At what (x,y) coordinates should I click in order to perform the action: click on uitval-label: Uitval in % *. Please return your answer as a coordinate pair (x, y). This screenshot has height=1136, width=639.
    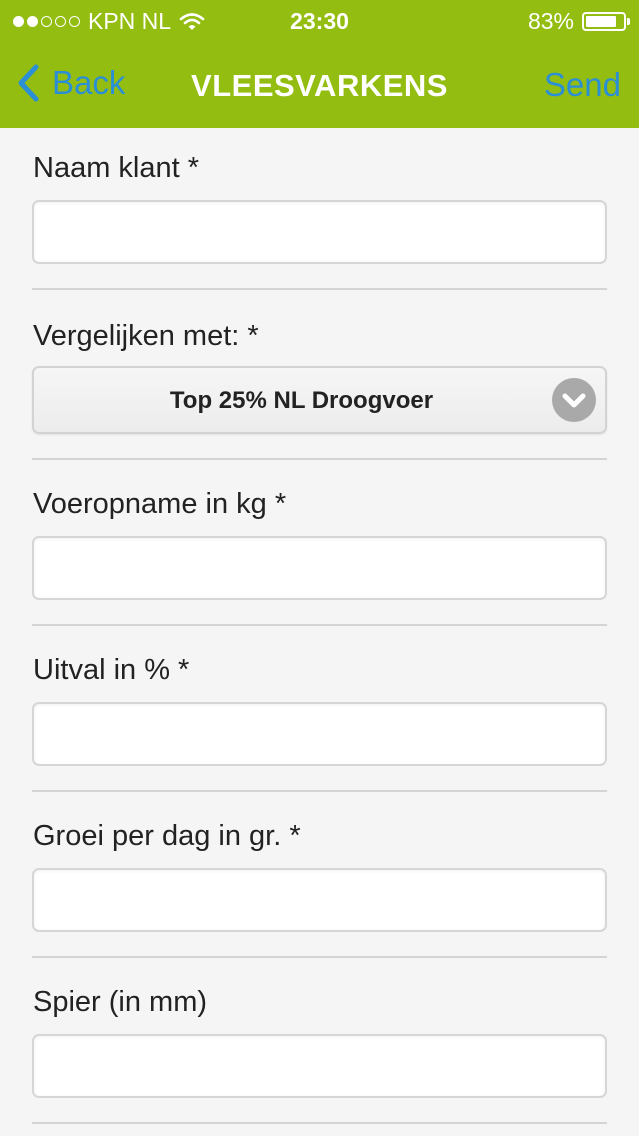
    Looking at the image, I should click on (111, 670).